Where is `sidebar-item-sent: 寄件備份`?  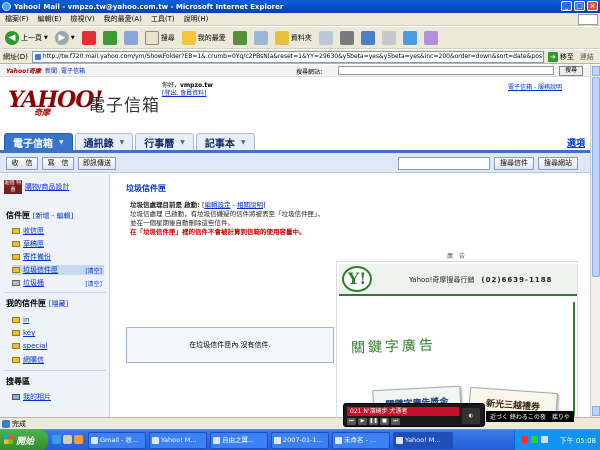
sidebar-item-sent: 寄件備份 is located at coordinates (58, 257).